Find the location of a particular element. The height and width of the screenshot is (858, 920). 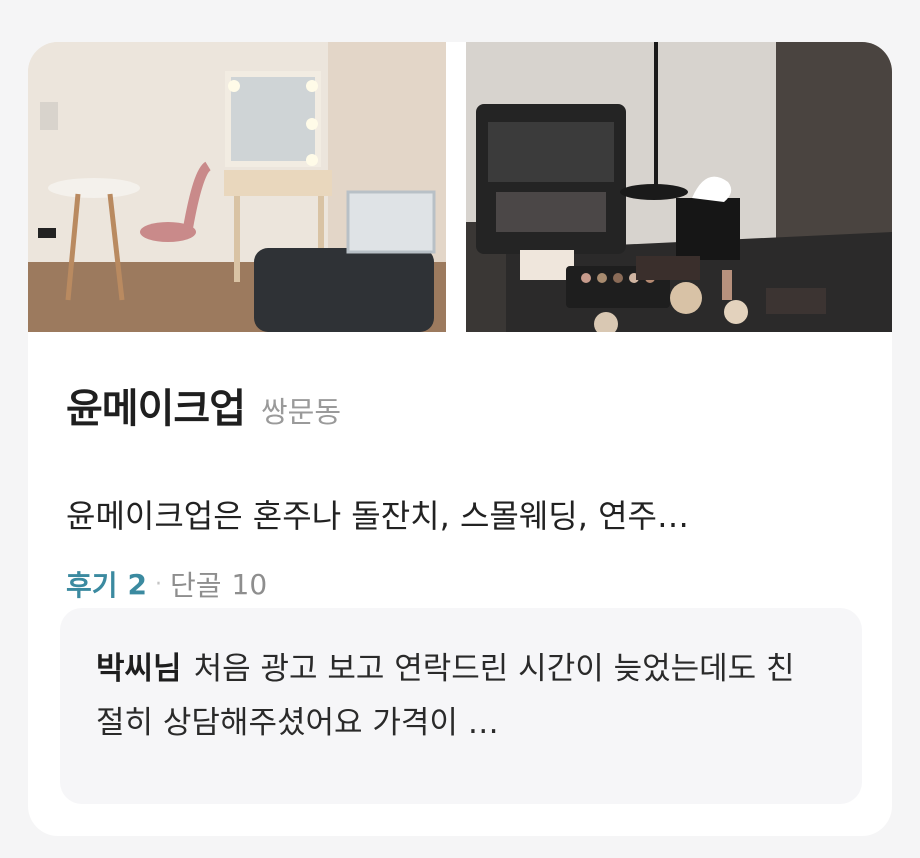

shop-name: 윤메이크업 is located at coordinates (156, 405).